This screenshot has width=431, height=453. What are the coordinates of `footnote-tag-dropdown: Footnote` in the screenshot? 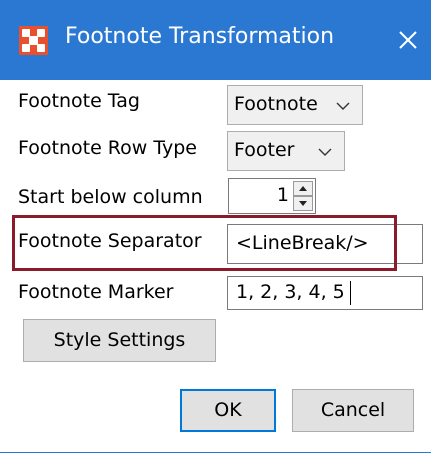 It's located at (295, 105).